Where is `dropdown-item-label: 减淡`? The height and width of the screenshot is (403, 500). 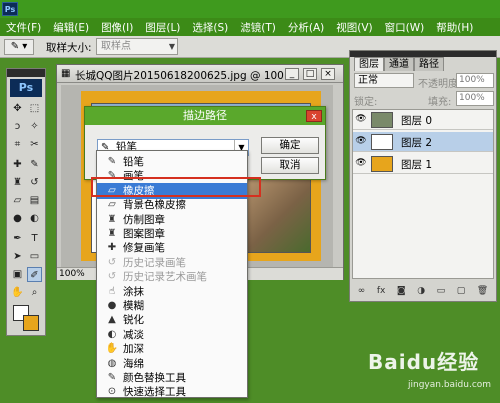
dropdown-item-label: 减淡 is located at coordinates (133, 334).